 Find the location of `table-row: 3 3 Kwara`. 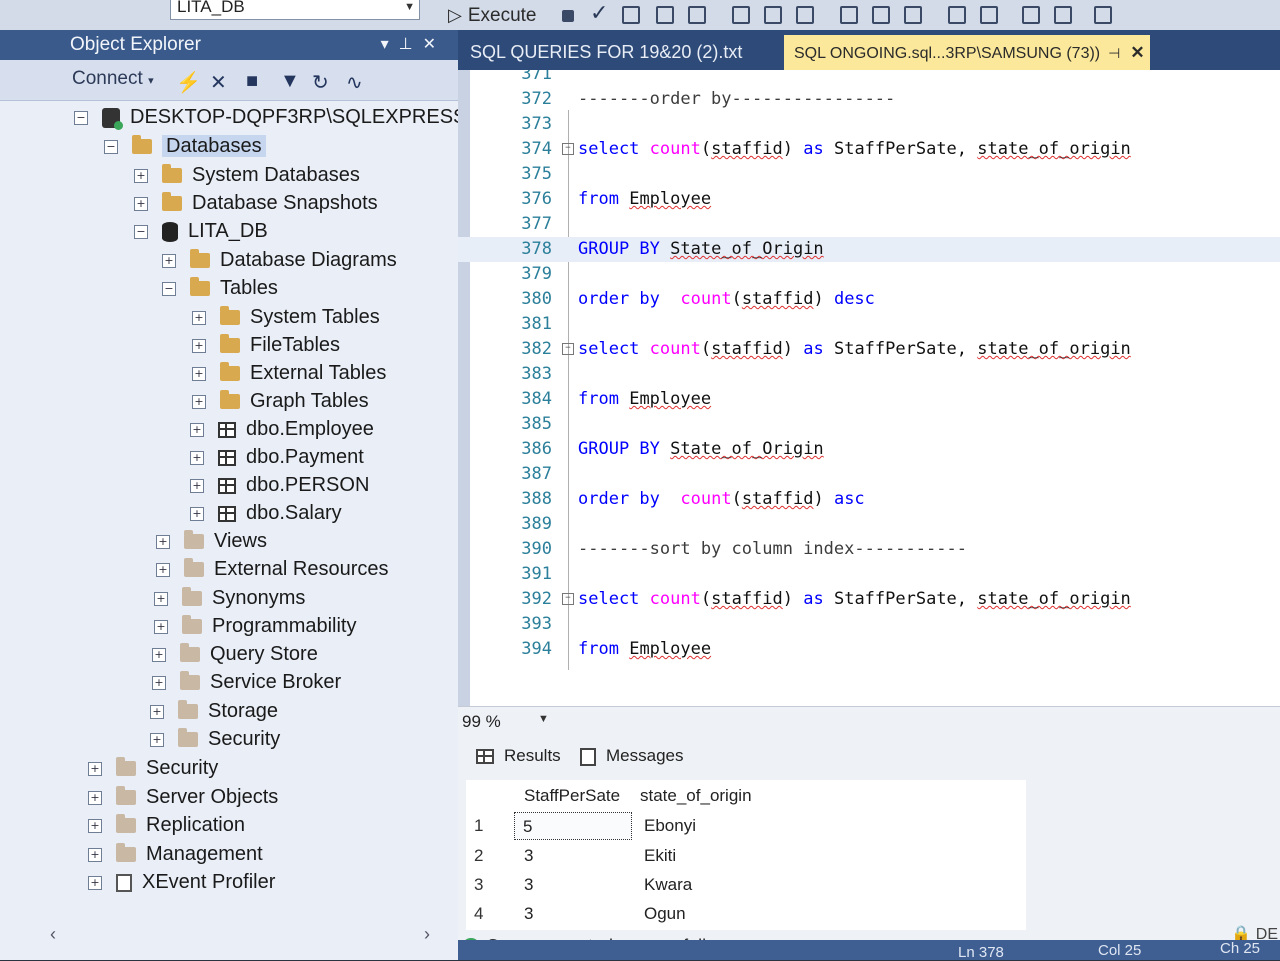

table-row: 3 3 Kwara is located at coordinates (746, 885).